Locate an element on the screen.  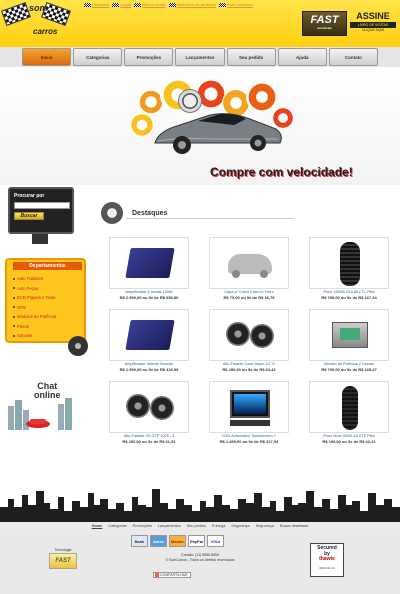
product-price: R$ 79,00 ou 5x de R$ 16,78 is located at coordinates (249, 297).